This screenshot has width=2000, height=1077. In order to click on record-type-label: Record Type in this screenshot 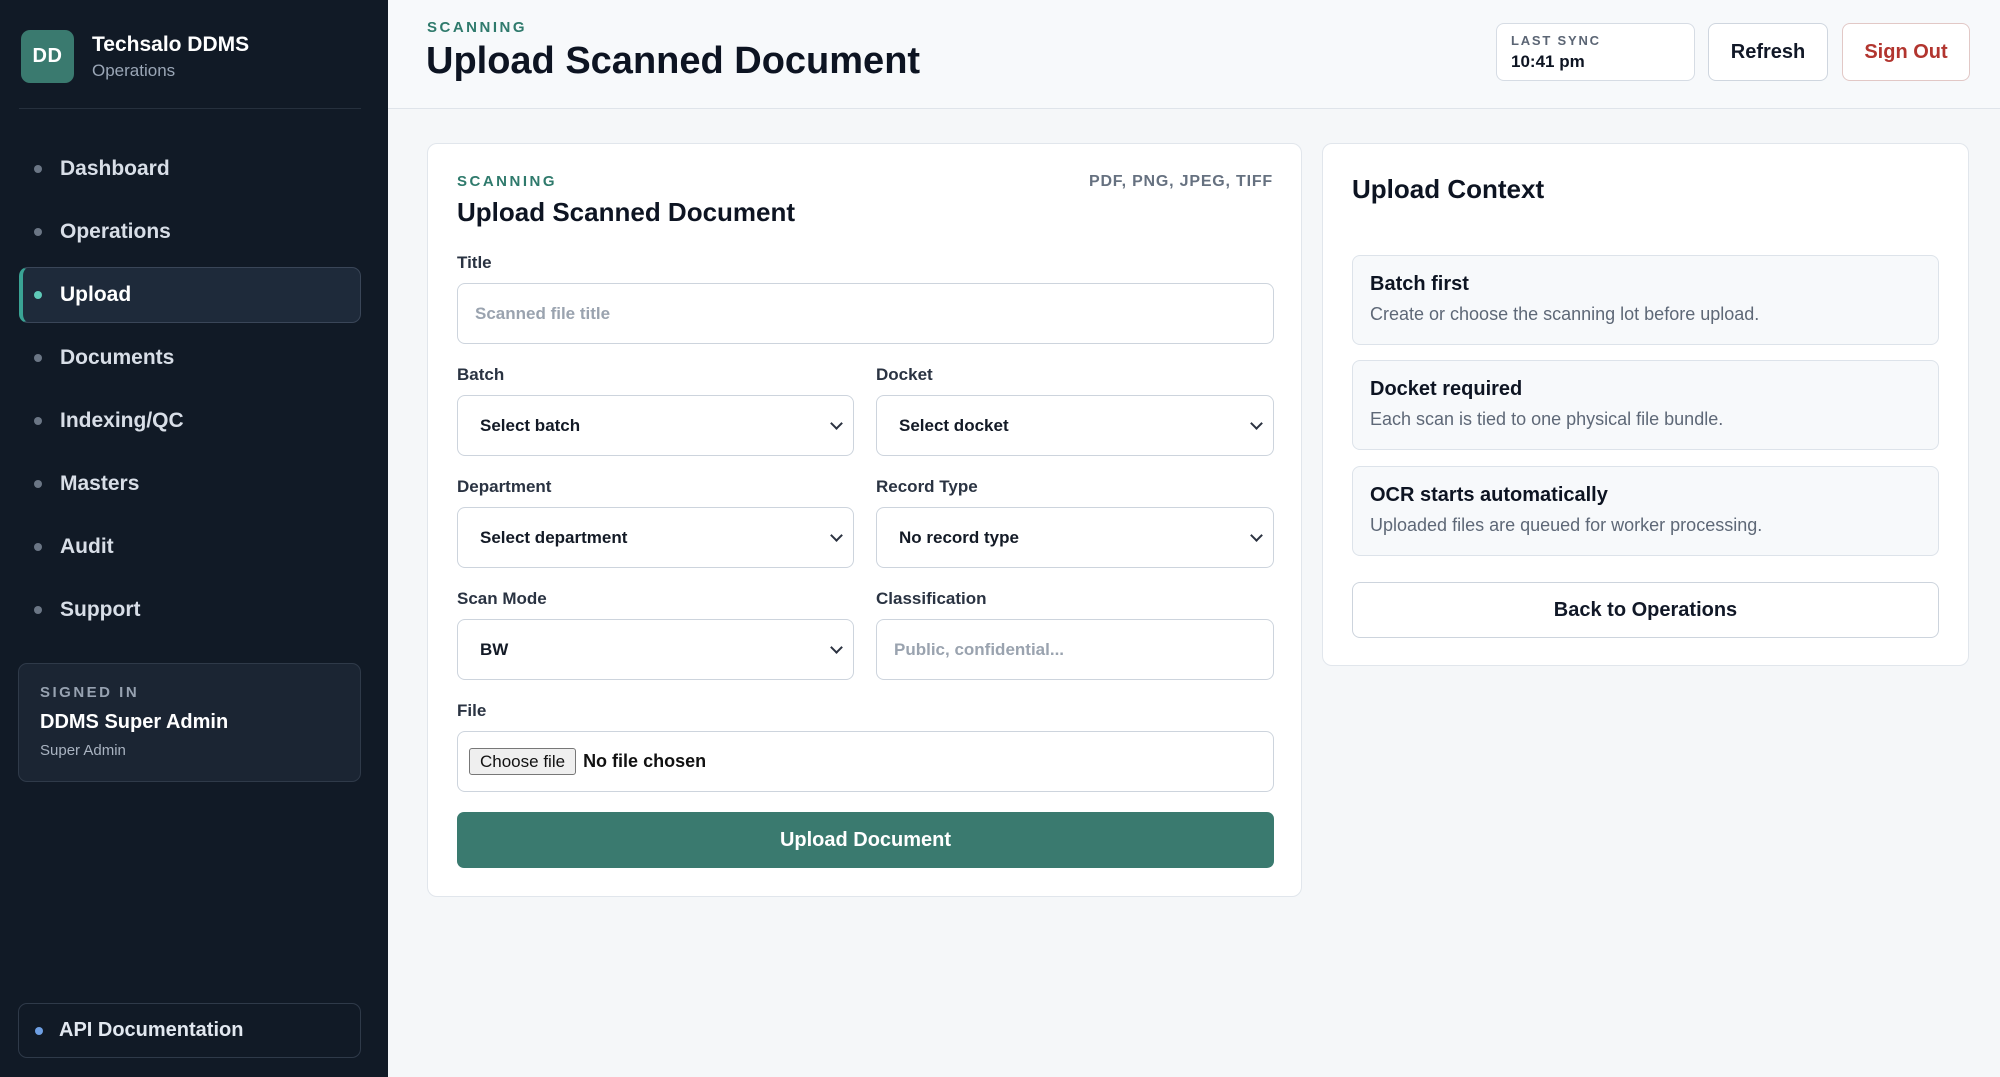, I will do `click(927, 486)`.